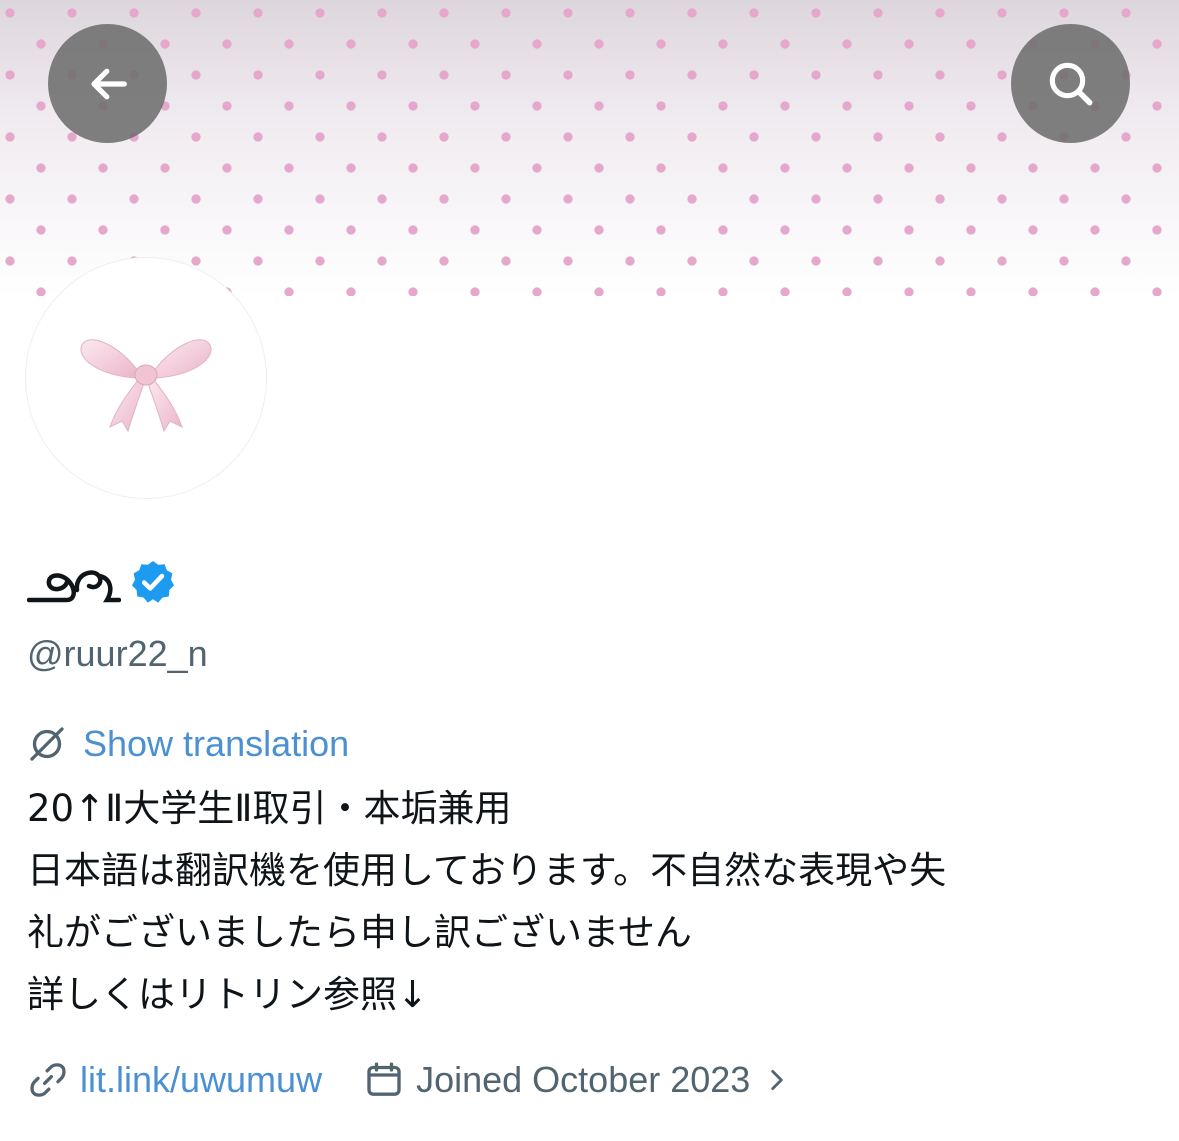 The width and height of the screenshot is (1179, 1141). What do you see at coordinates (777, 1080) in the screenshot?
I see `chevron-right-icon` at bounding box center [777, 1080].